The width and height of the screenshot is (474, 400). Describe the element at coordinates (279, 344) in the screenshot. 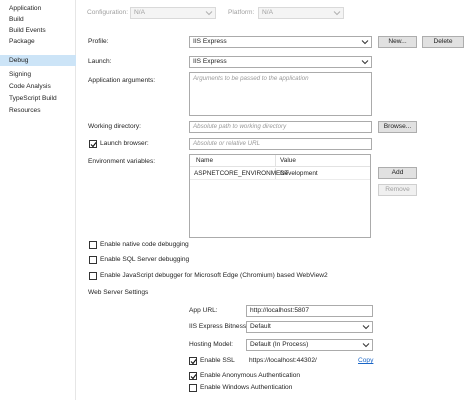

I see `hosting-model-value: Default (In Process)` at that location.